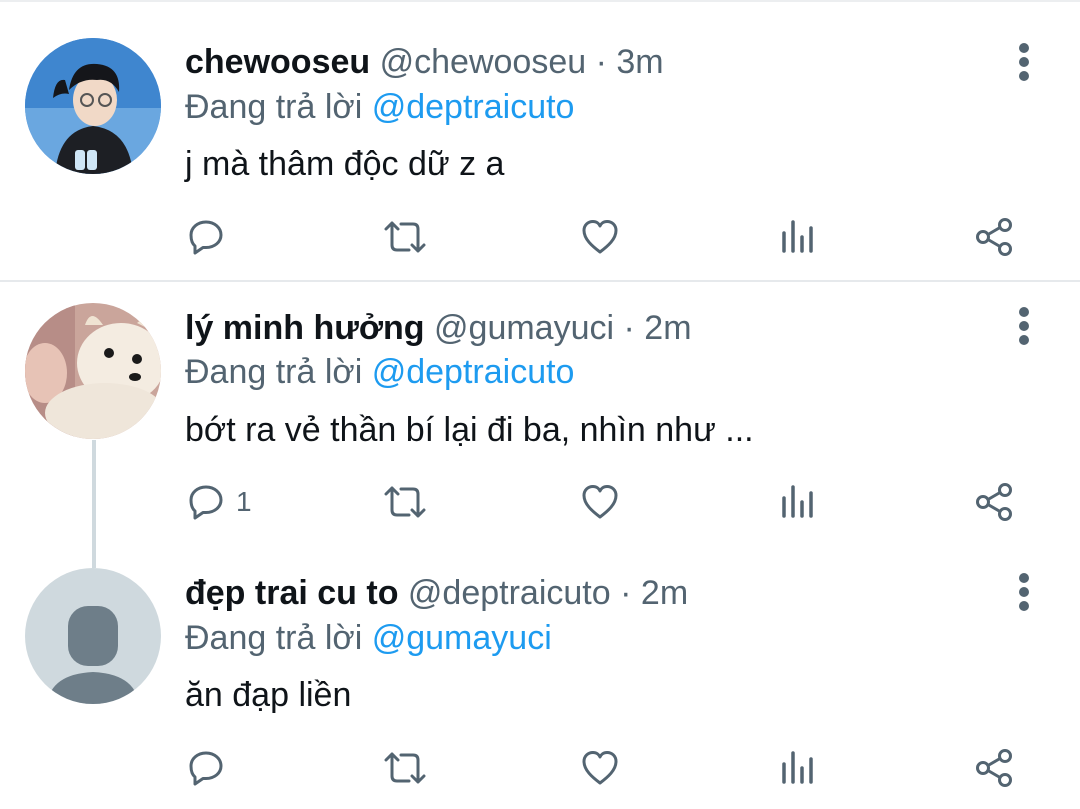  What do you see at coordinates (268, 695) in the screenshot?
I see `tweet-text: ăn đạp liền` at bounding box center [268, 695].